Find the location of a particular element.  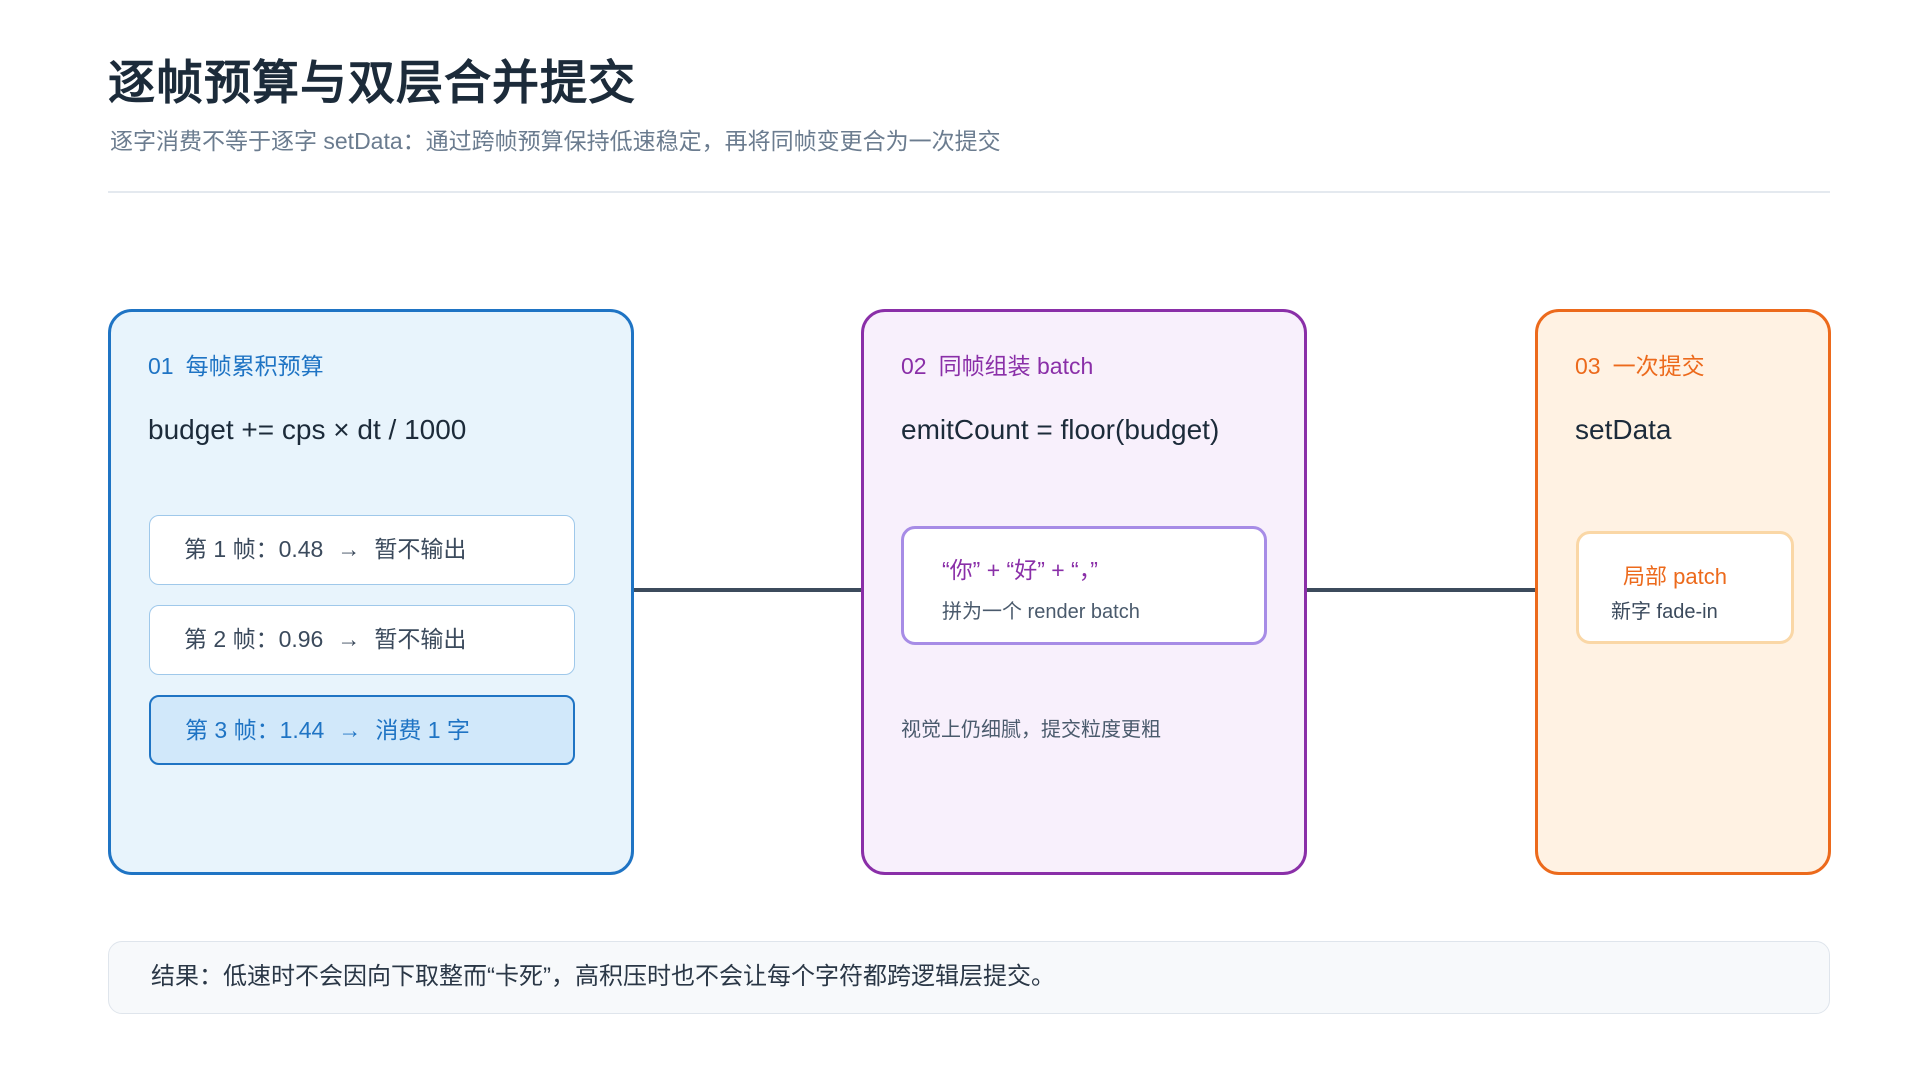

batch-formula: emitCount = floor(budget) is located at coordinates (1060, 429).